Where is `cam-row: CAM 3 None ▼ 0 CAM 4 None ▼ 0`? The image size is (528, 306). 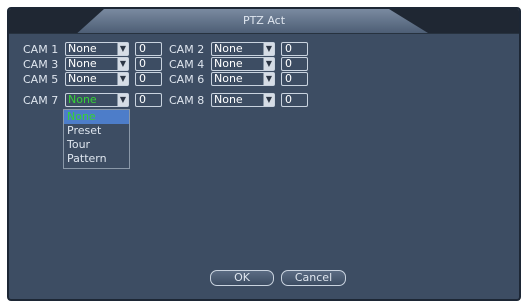 cam-row: CAM 3 None ▼ 0 CAM 4 None ▼ 0 is located at coordinates (165, 64).